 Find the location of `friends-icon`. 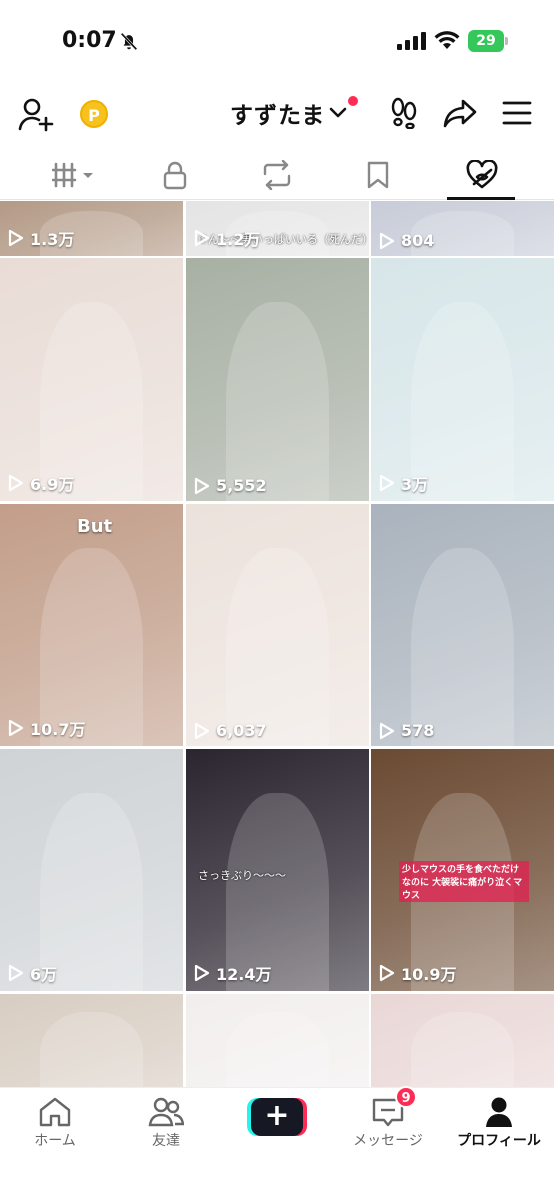

friends-icon is located at coordinates (166, 1112).